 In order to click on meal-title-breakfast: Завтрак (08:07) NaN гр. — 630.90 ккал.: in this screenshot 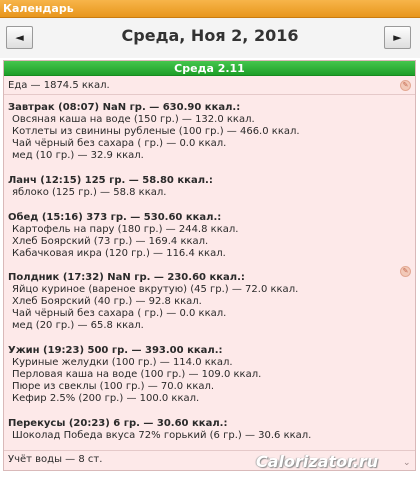, I will do `click(124, 107)`.